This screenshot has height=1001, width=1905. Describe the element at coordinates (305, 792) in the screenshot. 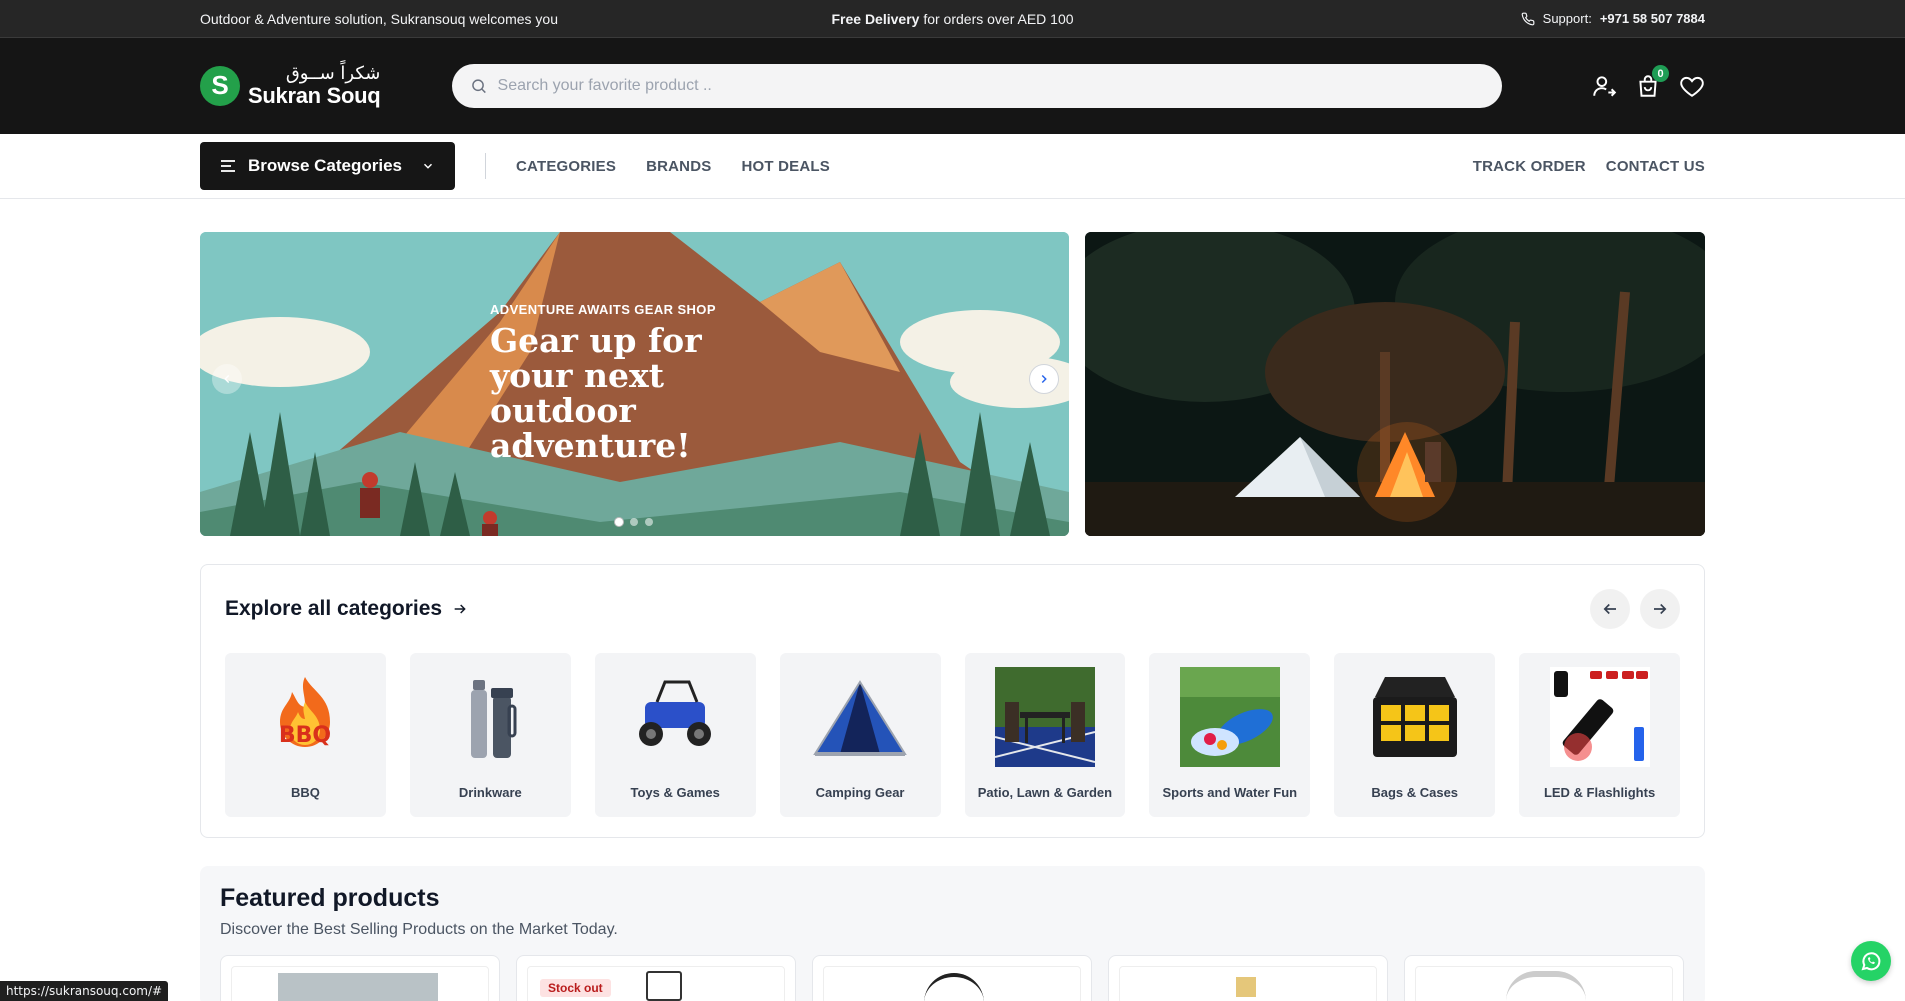

I see `category-name: BBQ` at that location.